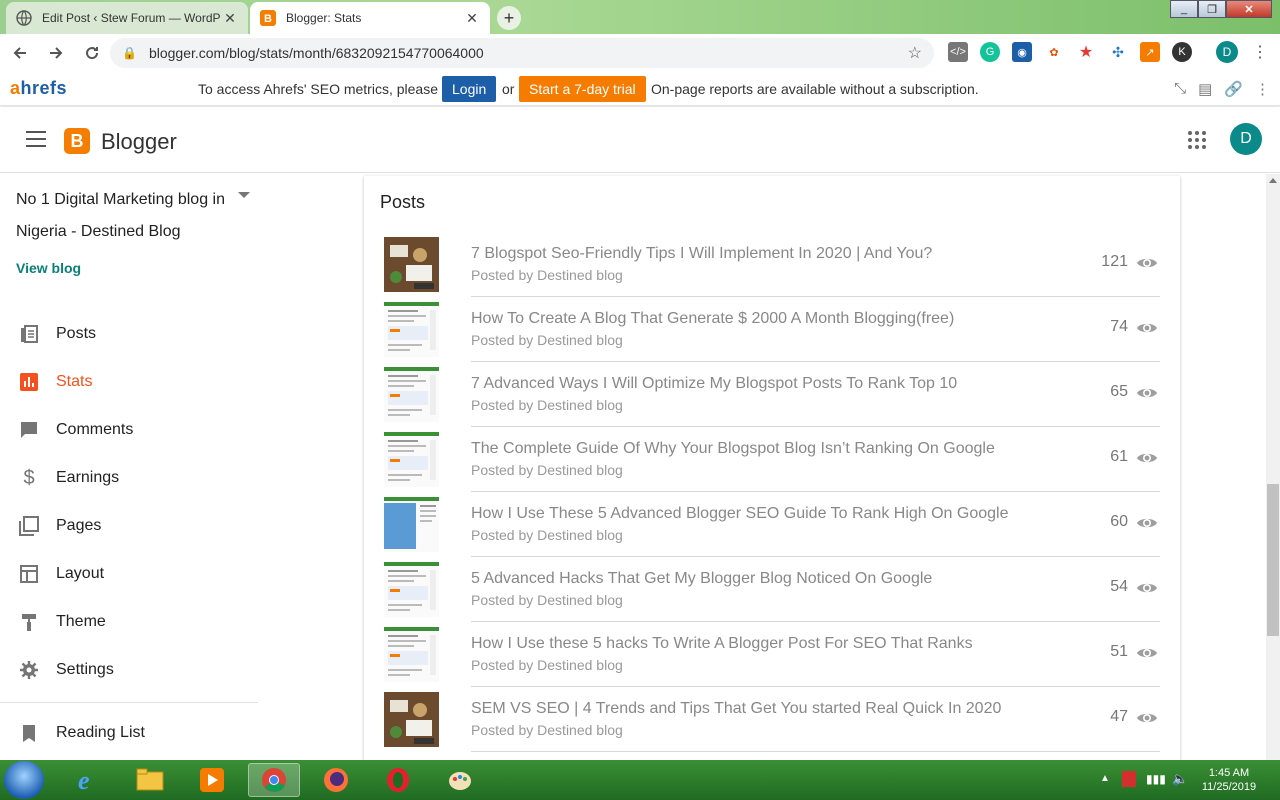  What do you see at coordinates (370, 18) in the screenshot?
I see `tab-blogger-stats: B Blogger: Stats ✕` at bounding box center [370, 18].